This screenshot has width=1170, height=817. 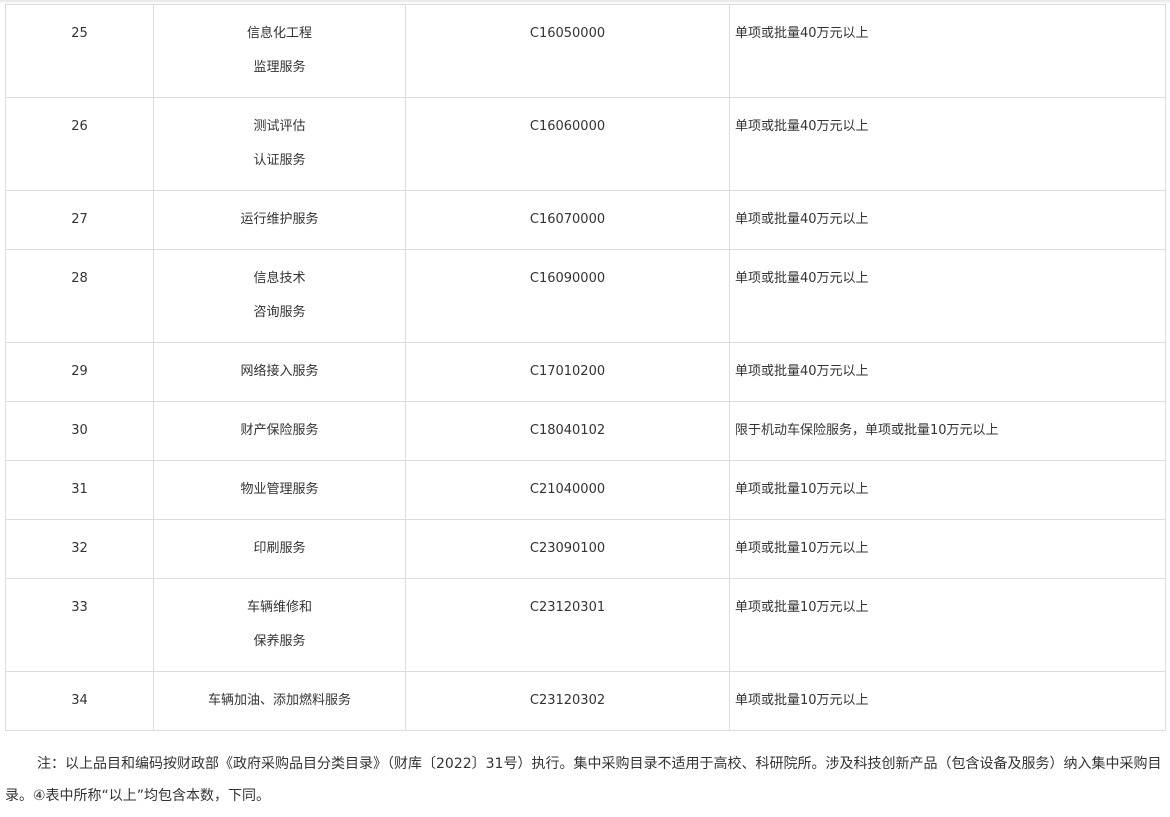 I want to click on item-name-line: 财产保险服务, so click(x=279, y=430).